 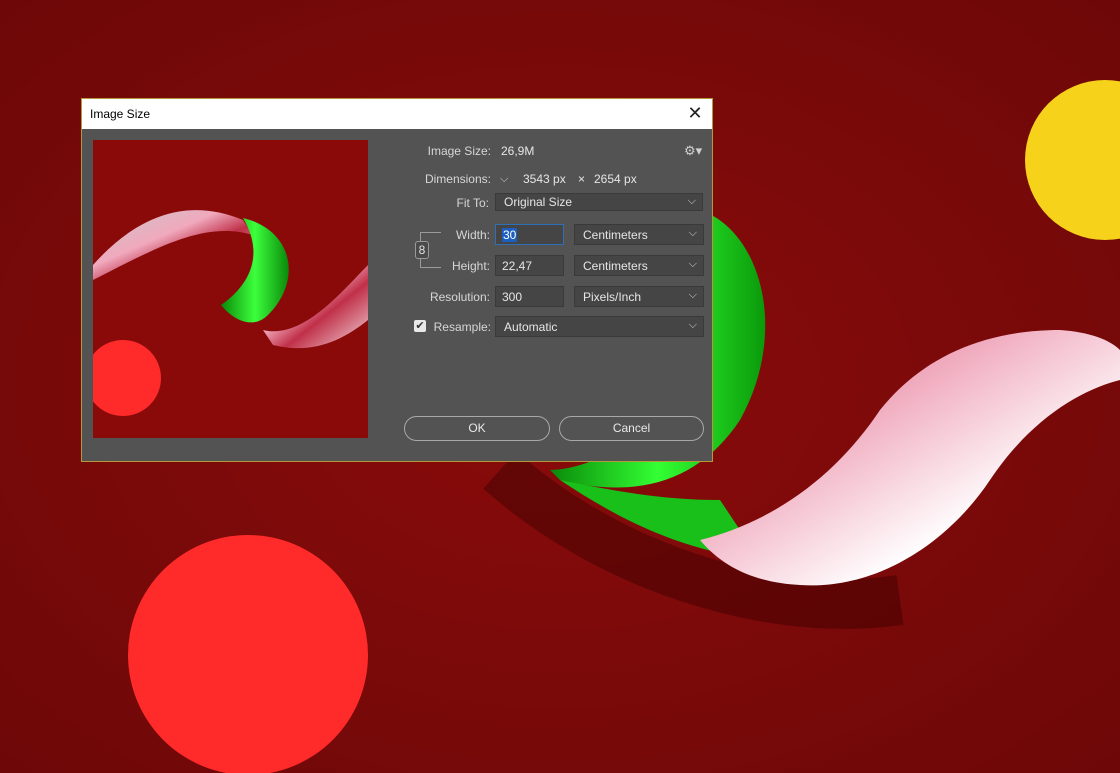 I want to click on height-label: Height:, so click(x=470, y=266).